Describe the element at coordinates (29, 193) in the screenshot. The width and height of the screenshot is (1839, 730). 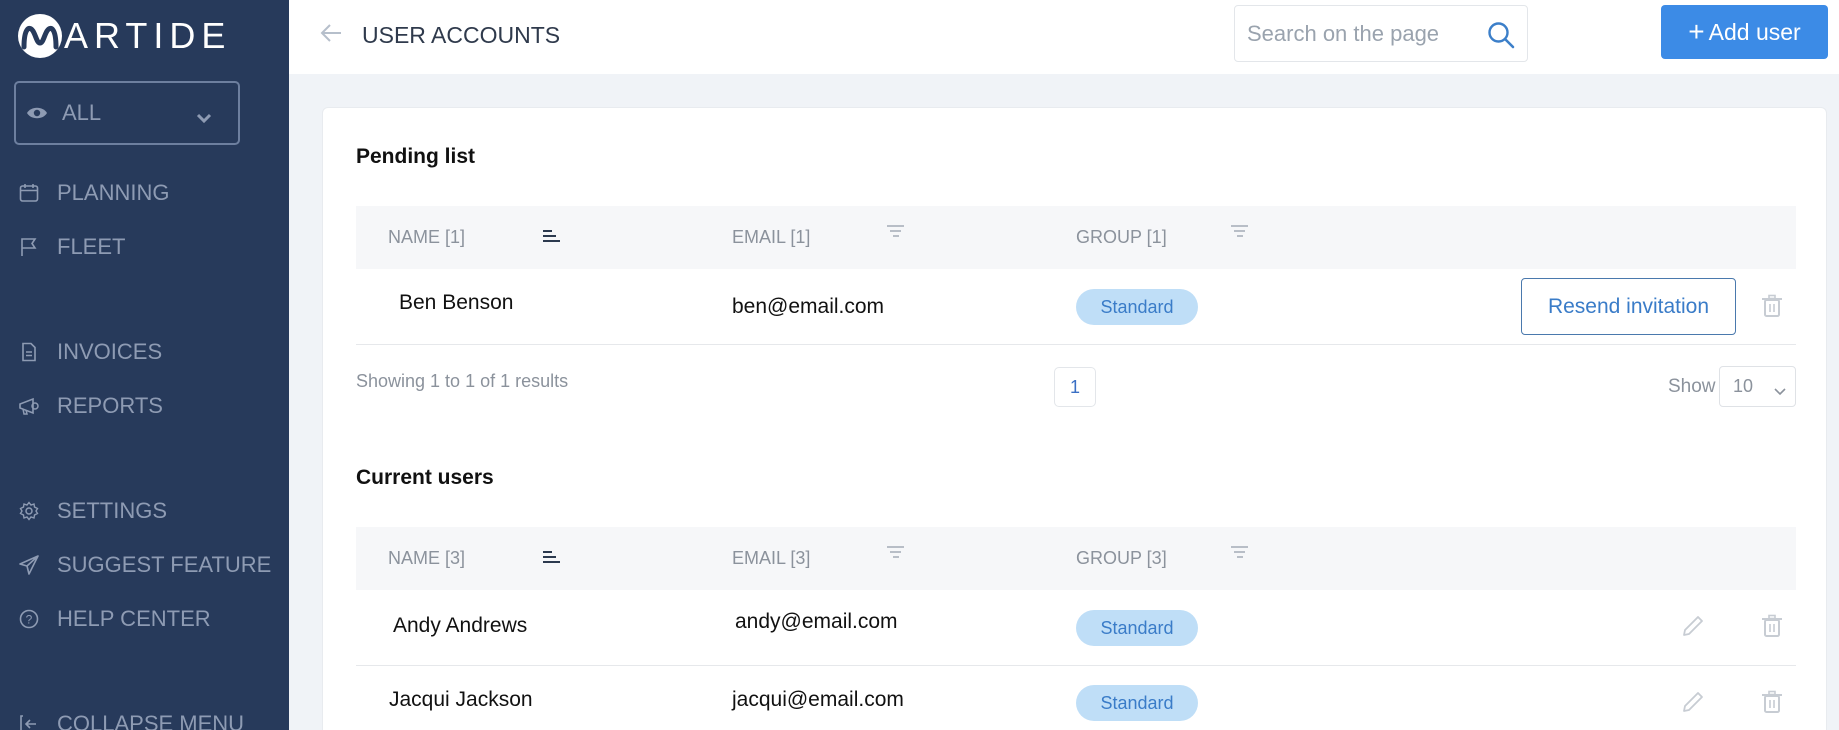
I see `calendar-icon` at that location.